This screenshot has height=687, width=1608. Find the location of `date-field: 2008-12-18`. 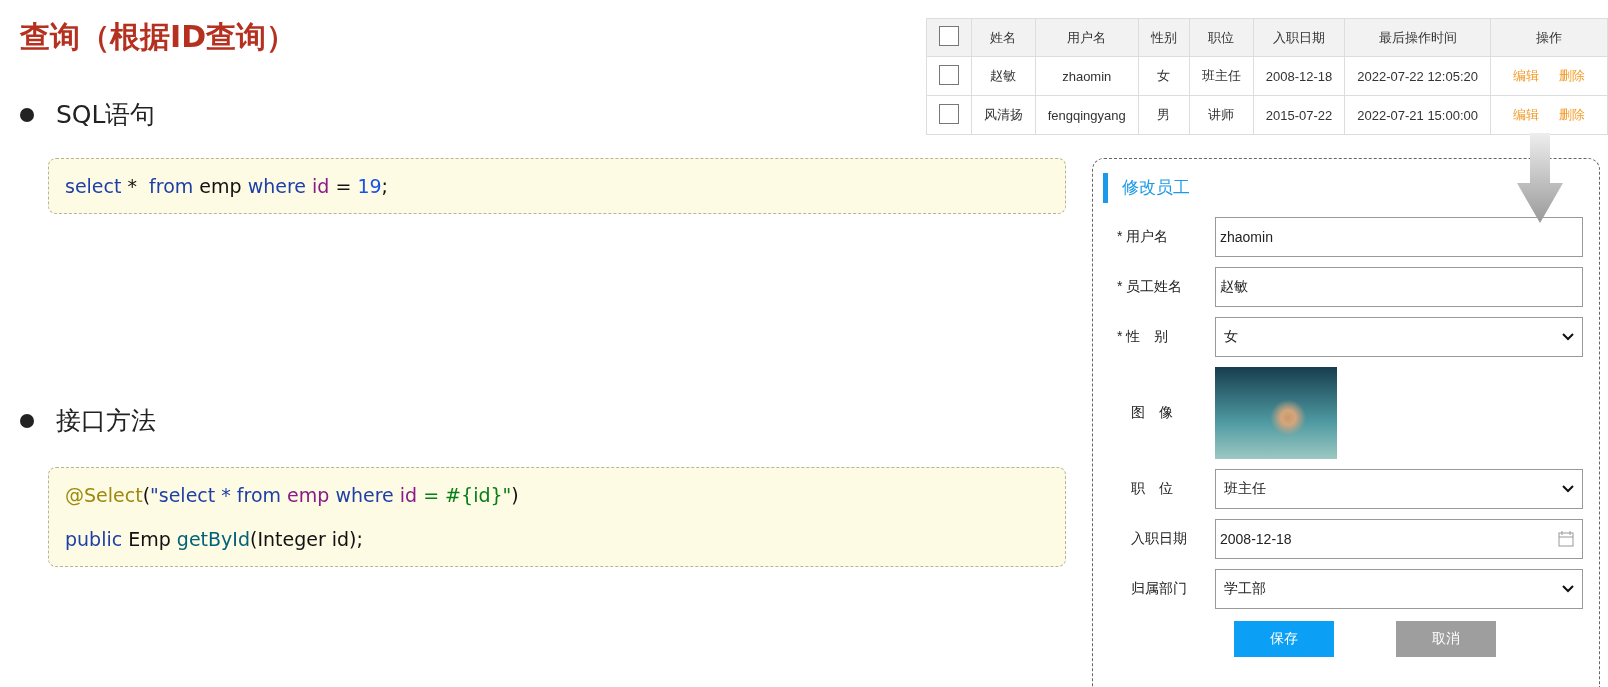

date-field: 2008-12-18 is located at coordinates (1399, 539).